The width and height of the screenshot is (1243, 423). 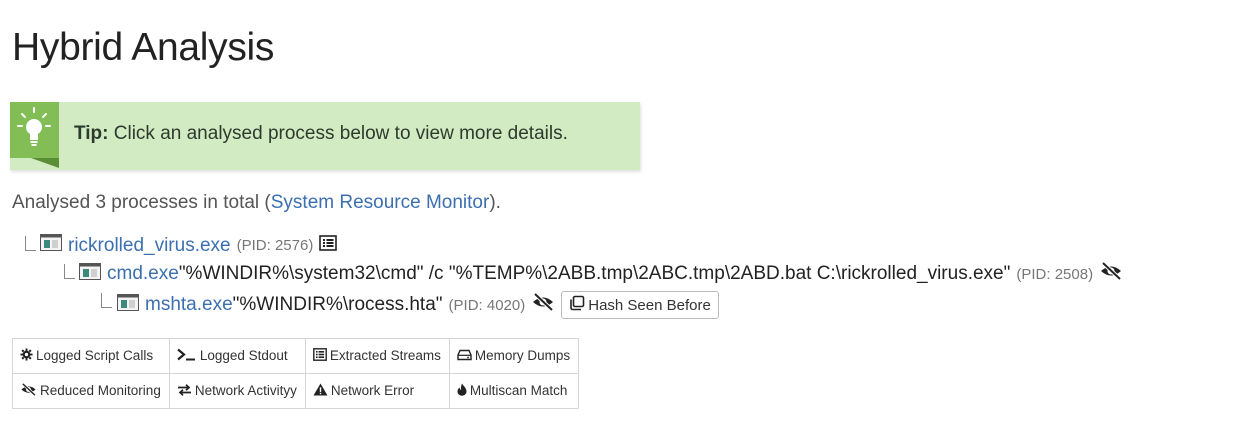 I want to click on terminal-icon, so click(x=187, y=356).